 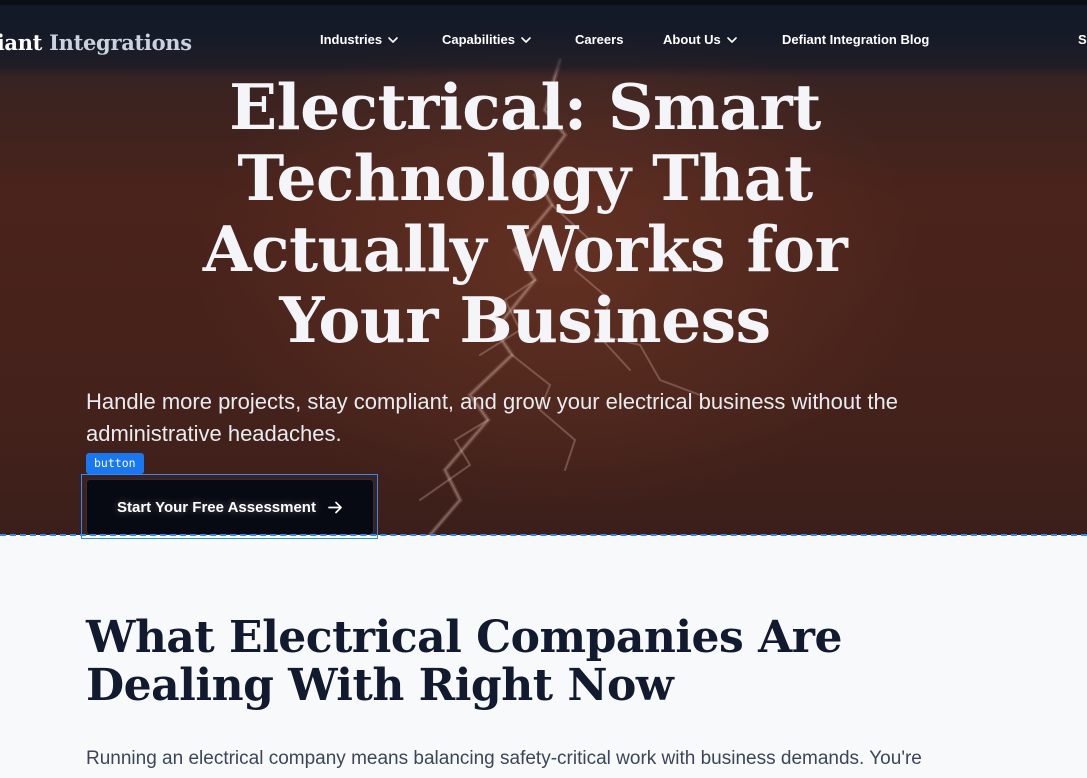 I want to click on nav-item-label: Industries, so click(x=351, y=39).